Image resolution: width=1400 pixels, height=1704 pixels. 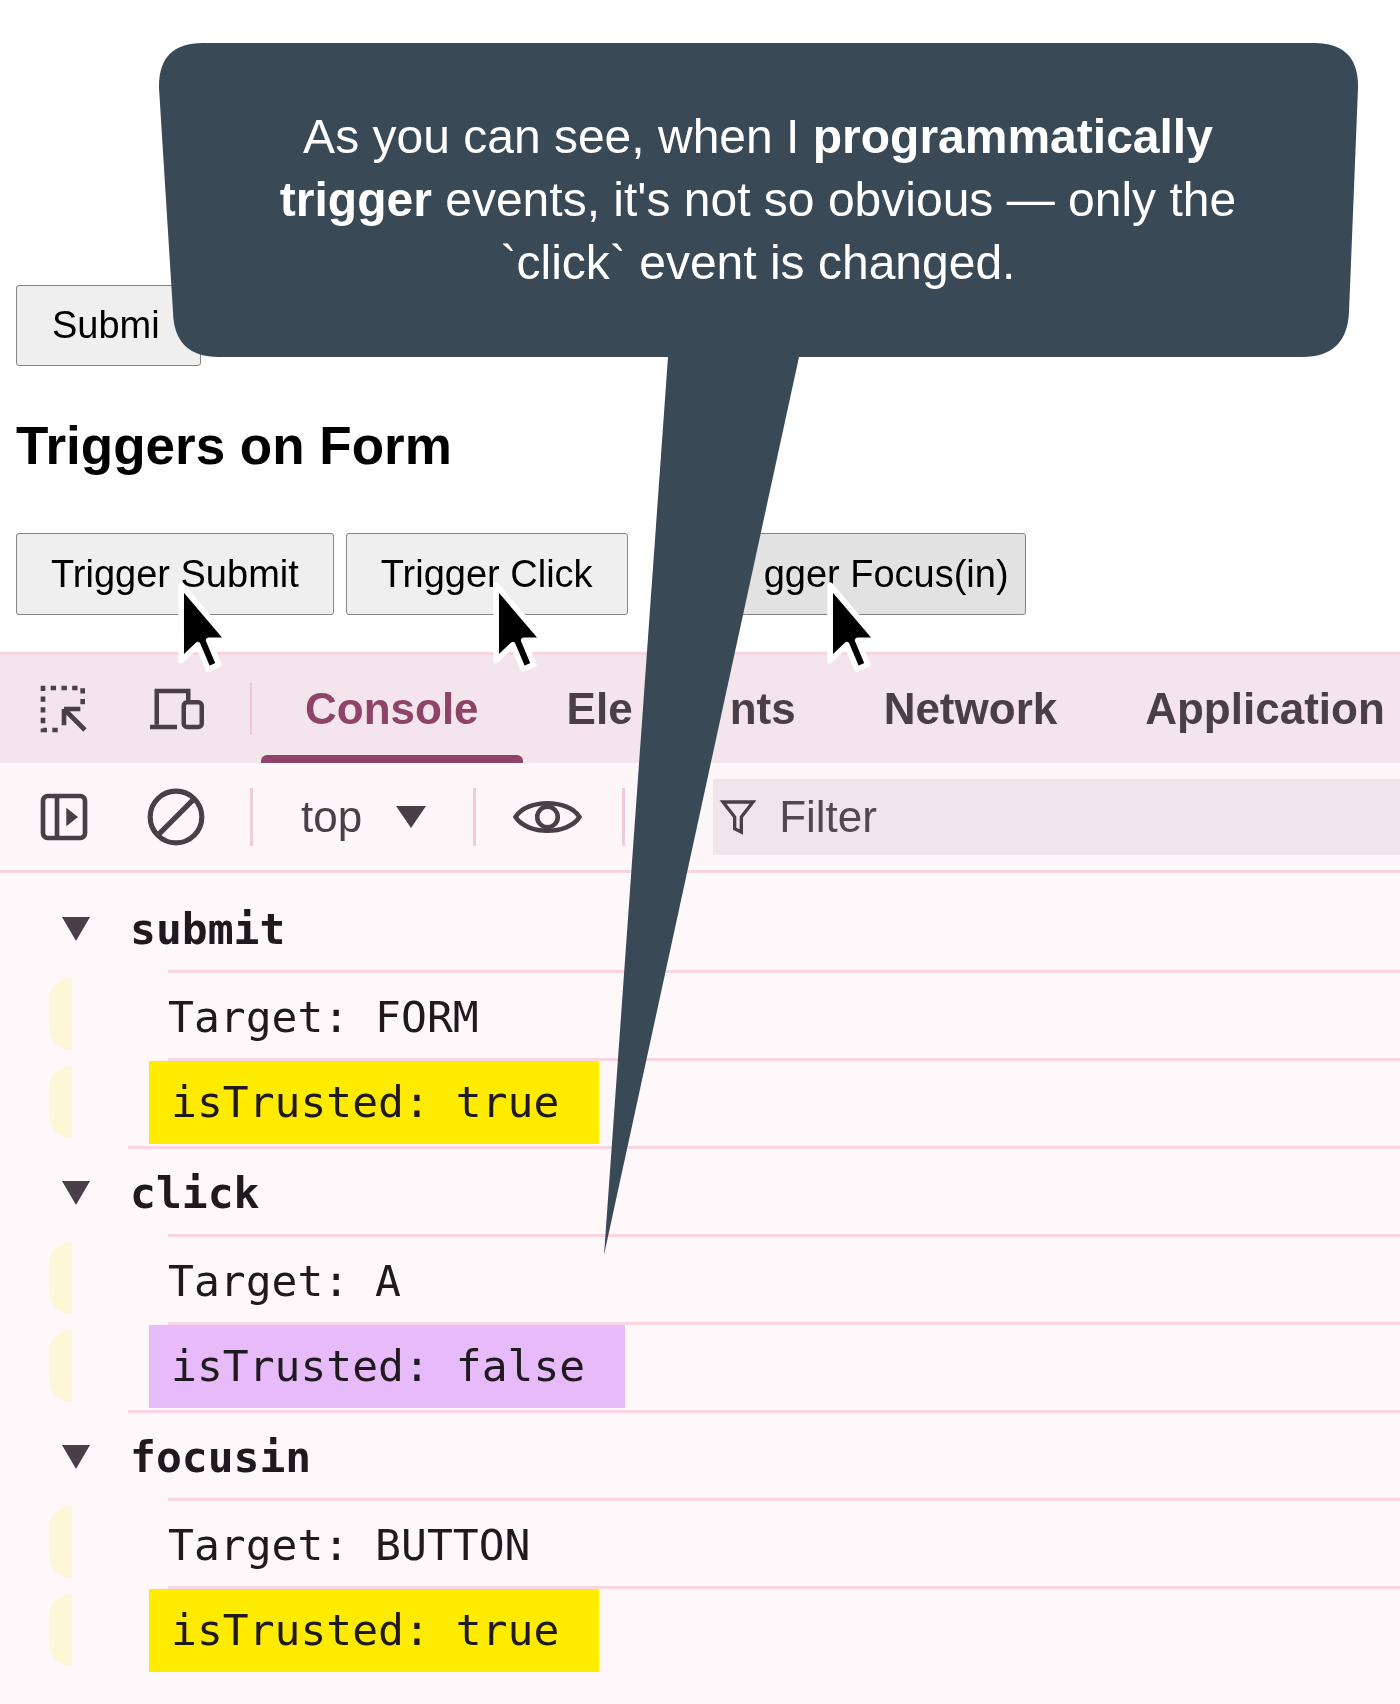 I want to click on log-line: Target: BUTTON, so click(x=349, y=1545).